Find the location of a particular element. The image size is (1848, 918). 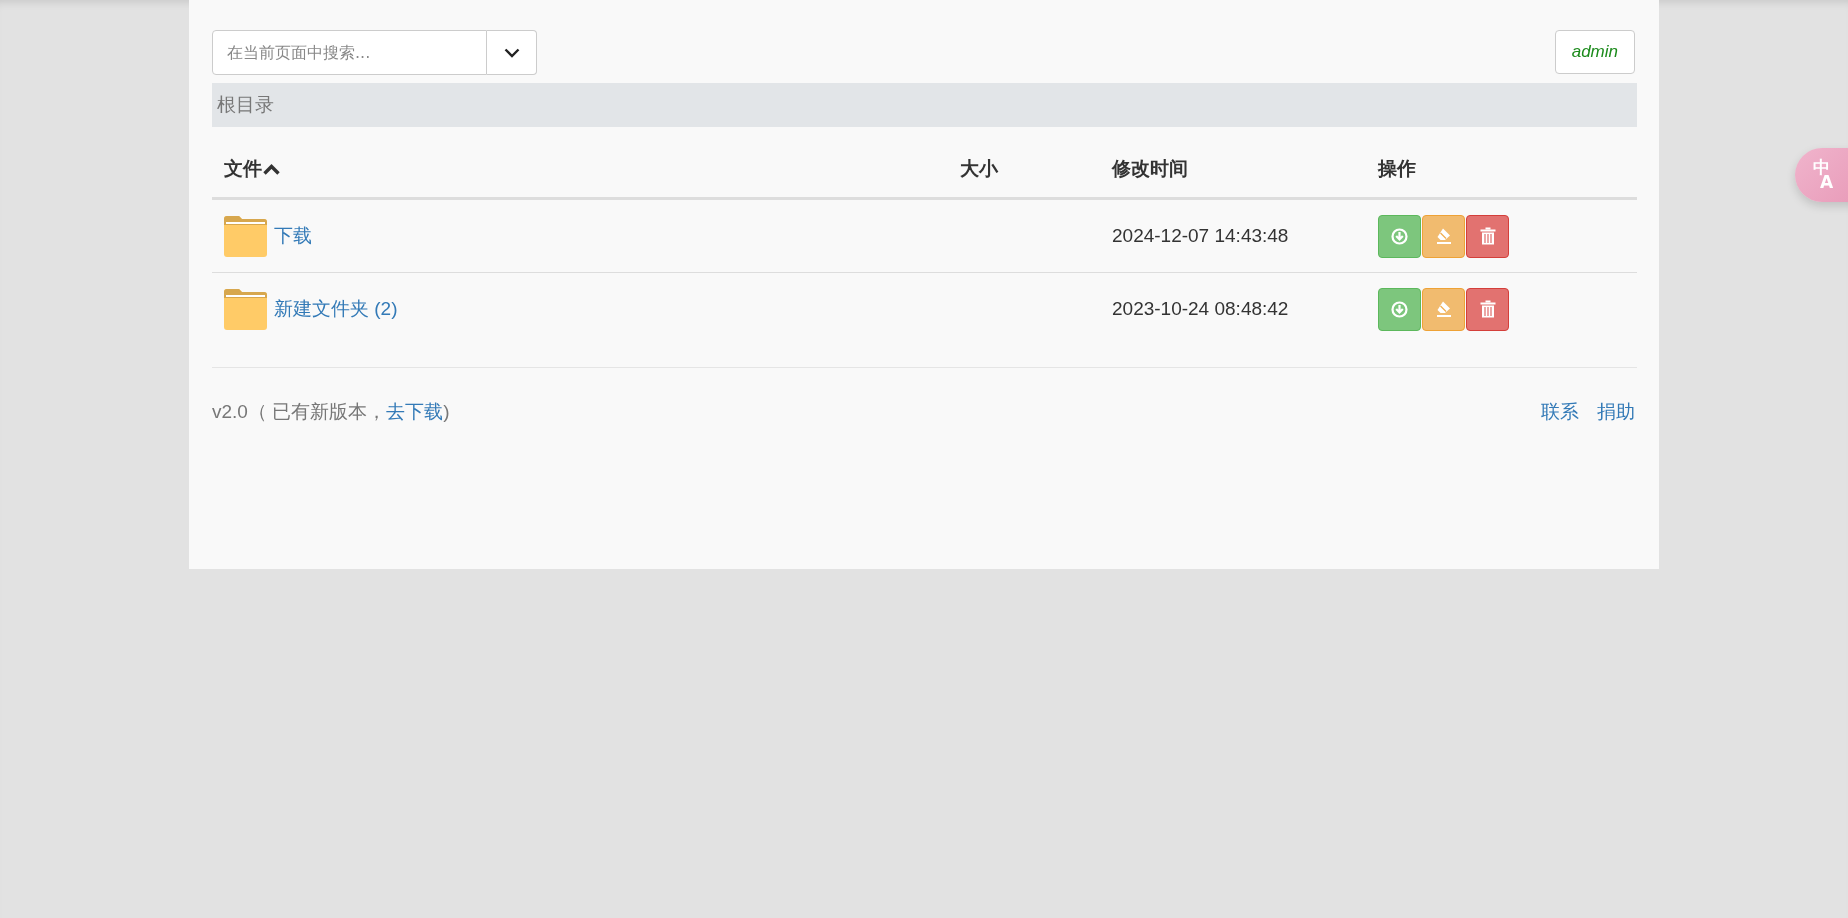

dropdown-button is located at coordinates (512, 52).